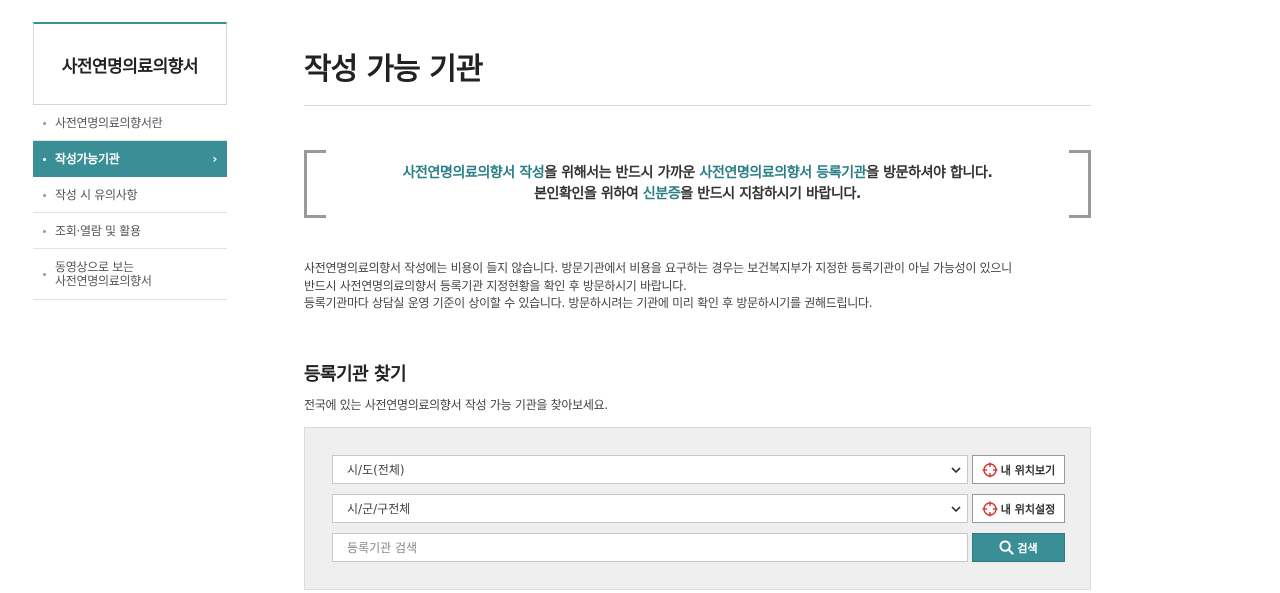 The width and height of the screenshot is (1280, 593). I want to click on my-location-set-button: 내 위치설정, so click(1018, 508).